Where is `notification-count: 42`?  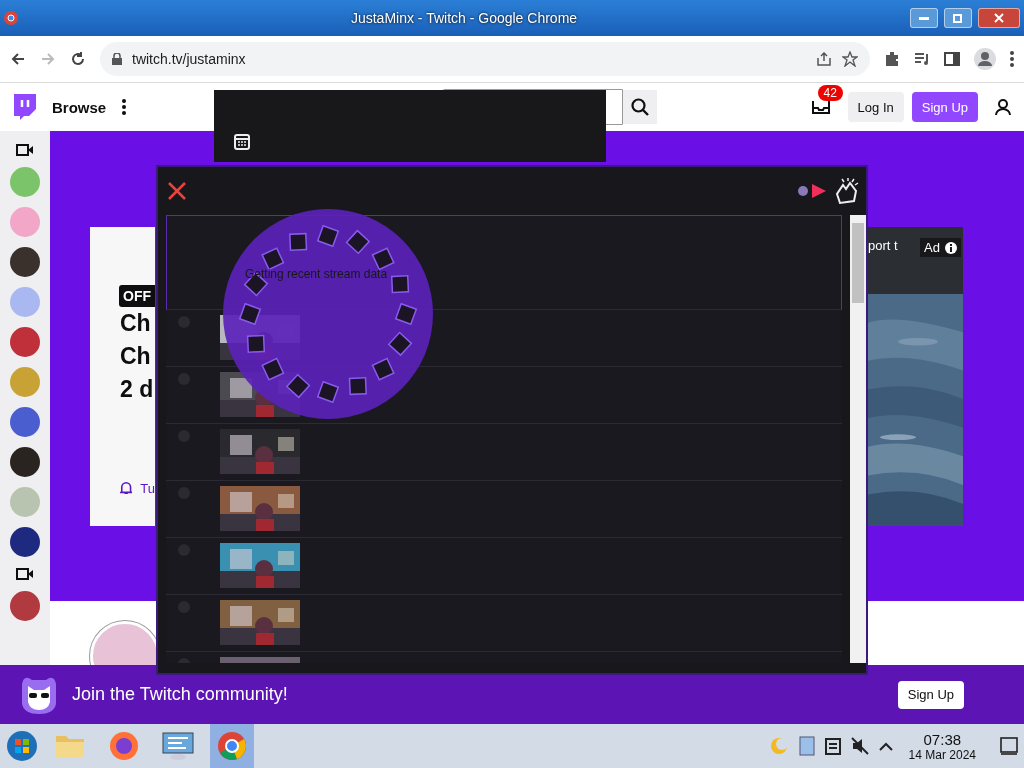
notification-count: 42 is located at coordinates (830, 93).